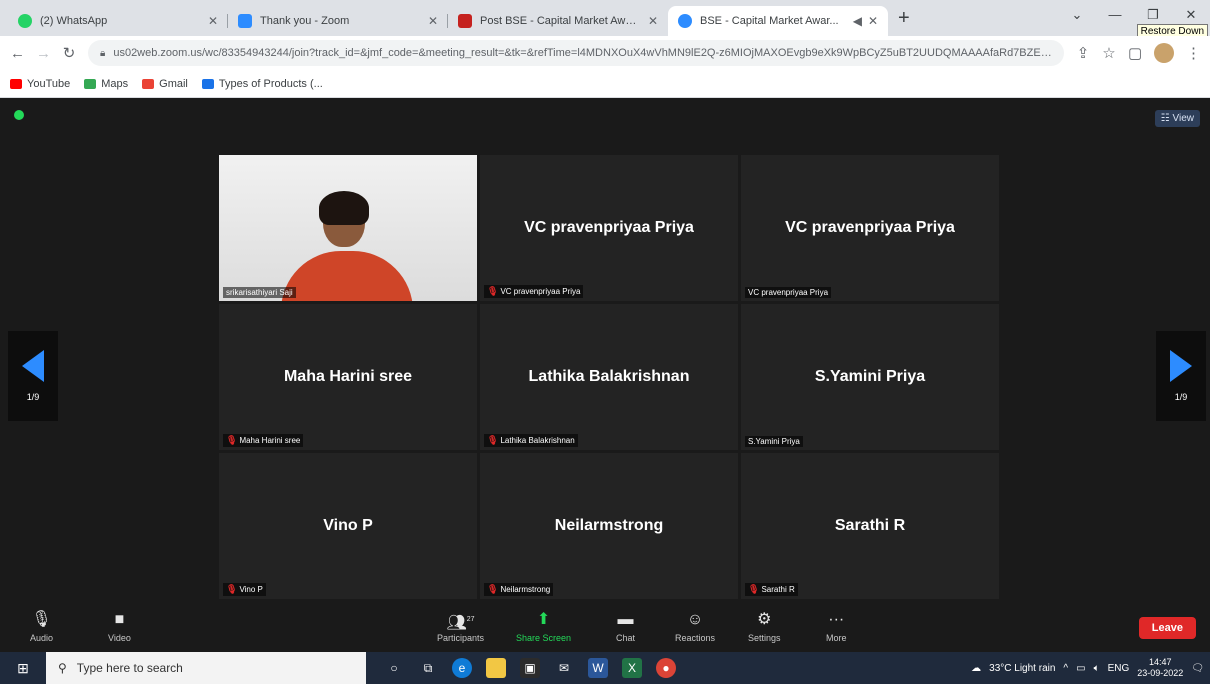  Describe the element at coordinates (836, 626) in the screenshot. I see `more-button: ··· More` at that location.